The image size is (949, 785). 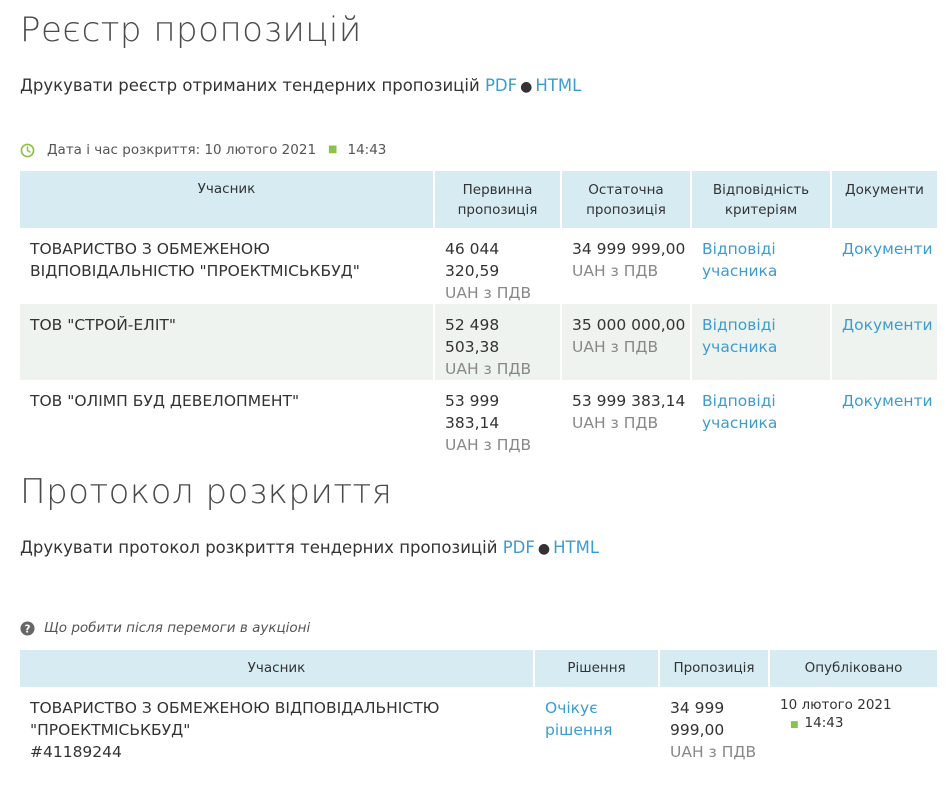 I want to click on protocol-title: Протокол розкриття, so click(x=206, y=492).